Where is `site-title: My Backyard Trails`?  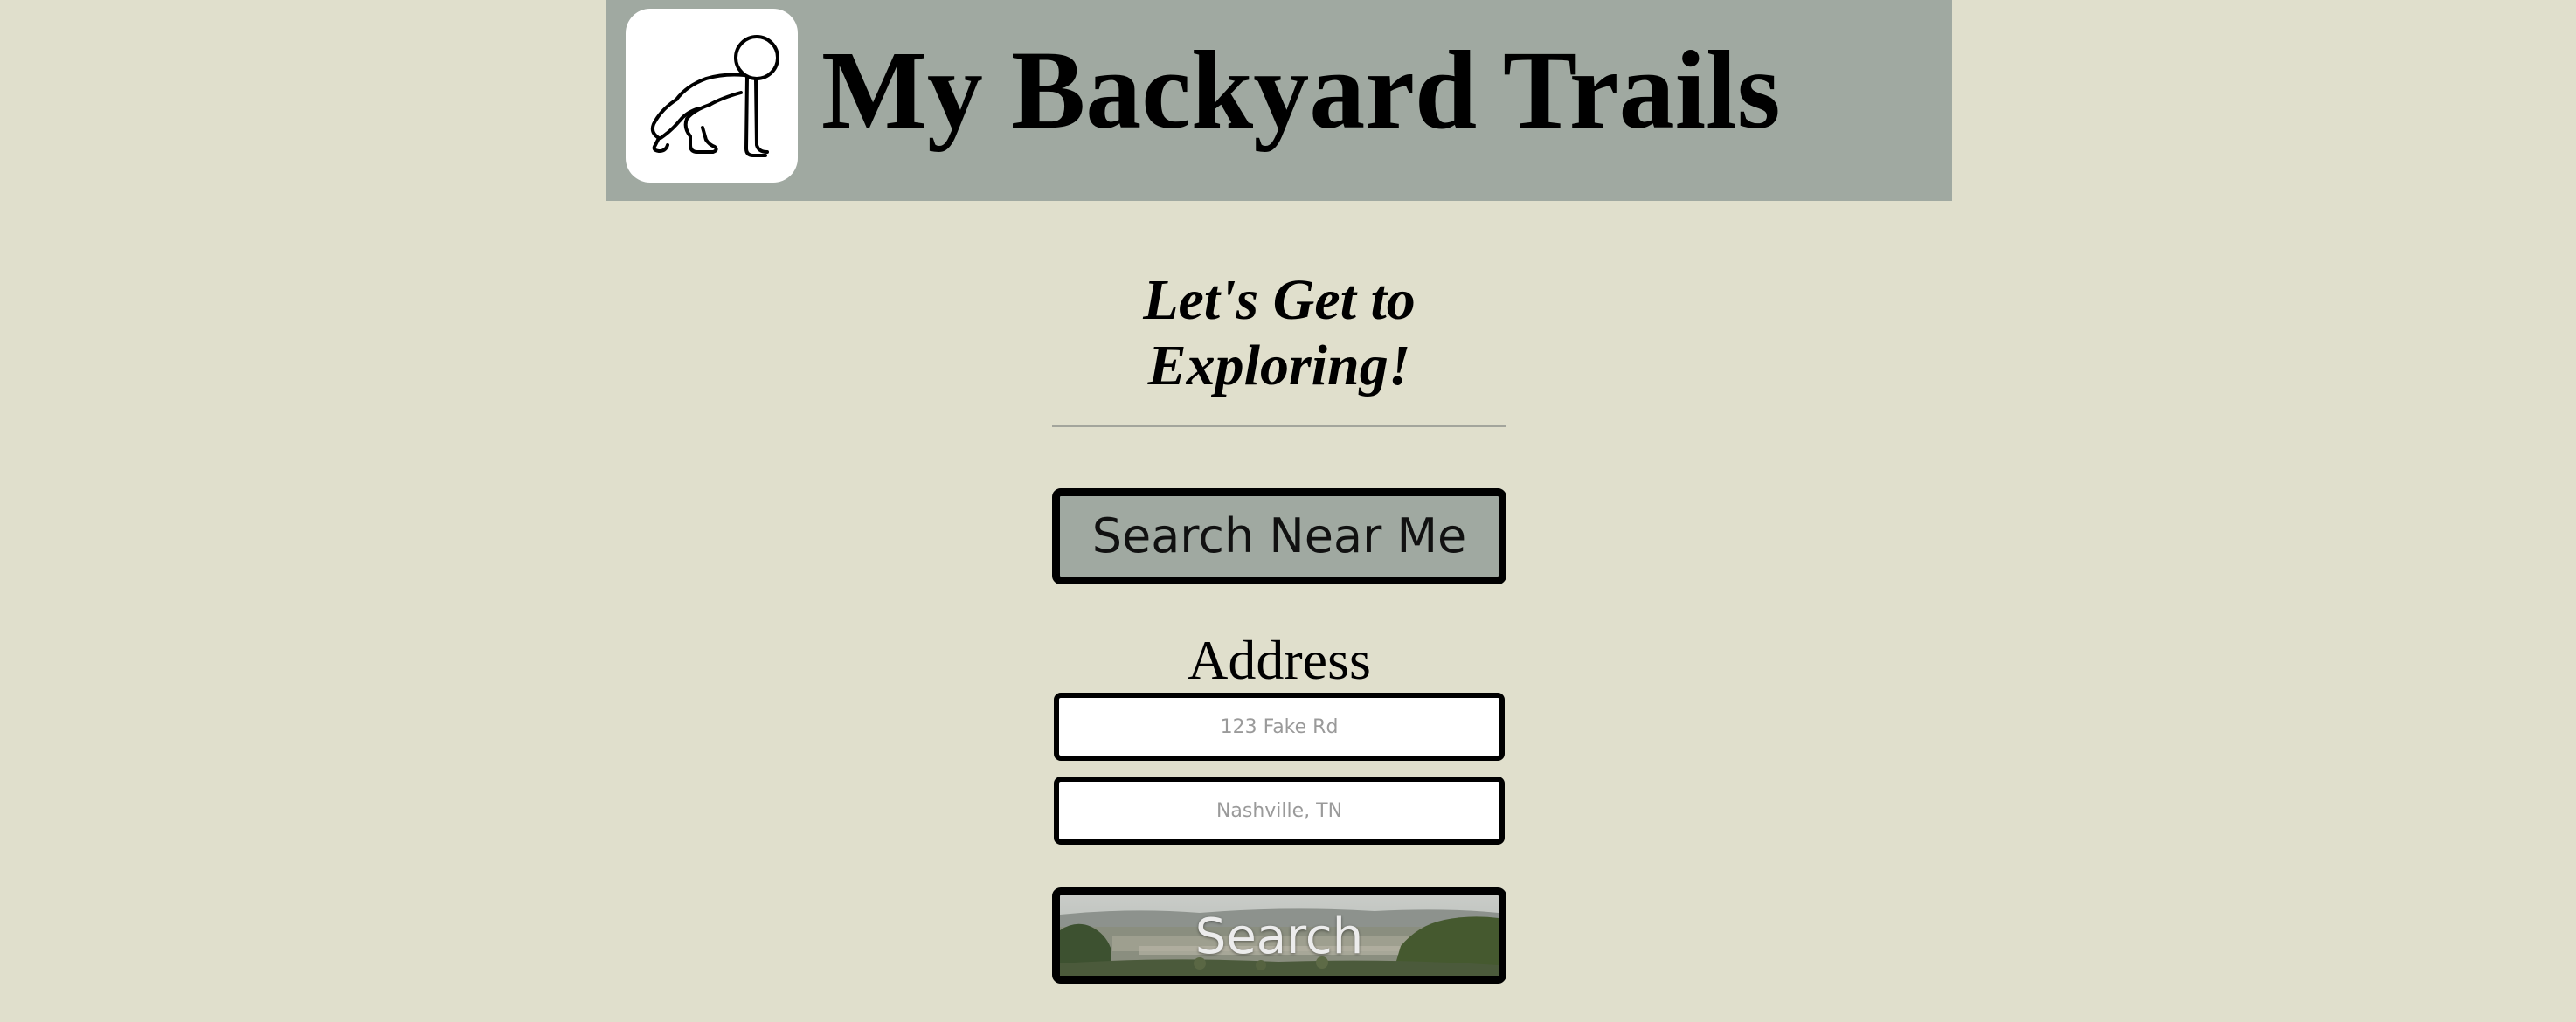 site-title: My Backyard Trails is located at coordinates (1301, 90).